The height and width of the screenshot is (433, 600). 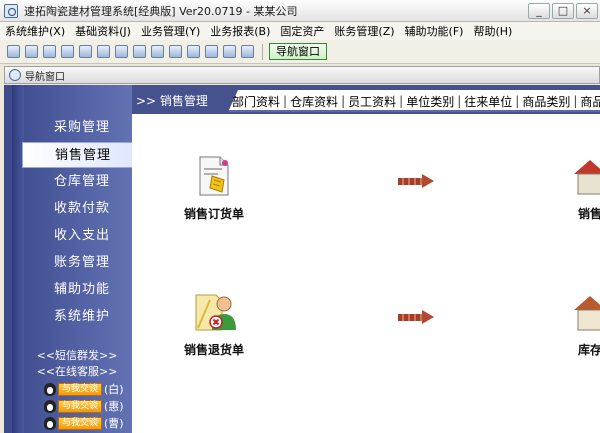 I want to click on close-button: ×, so click(x=587, y=11).